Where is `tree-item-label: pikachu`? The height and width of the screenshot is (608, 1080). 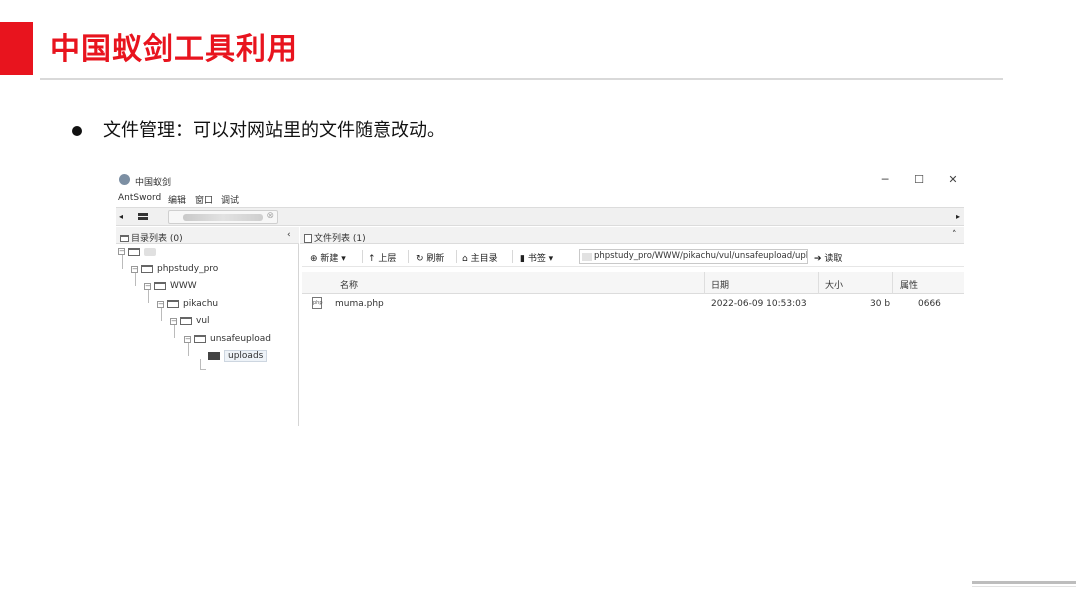
tree-item-label: pikachu is located at coordinates (201, 304).